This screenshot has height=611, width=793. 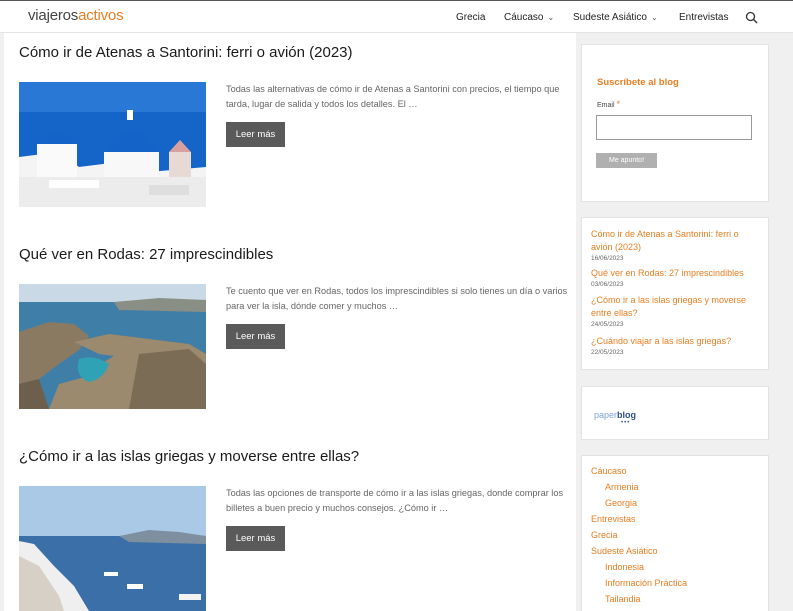 I want to click on recent-post-link: Qué ver en Rodas: 27 imprescindibles, so click(x=673, y=273).